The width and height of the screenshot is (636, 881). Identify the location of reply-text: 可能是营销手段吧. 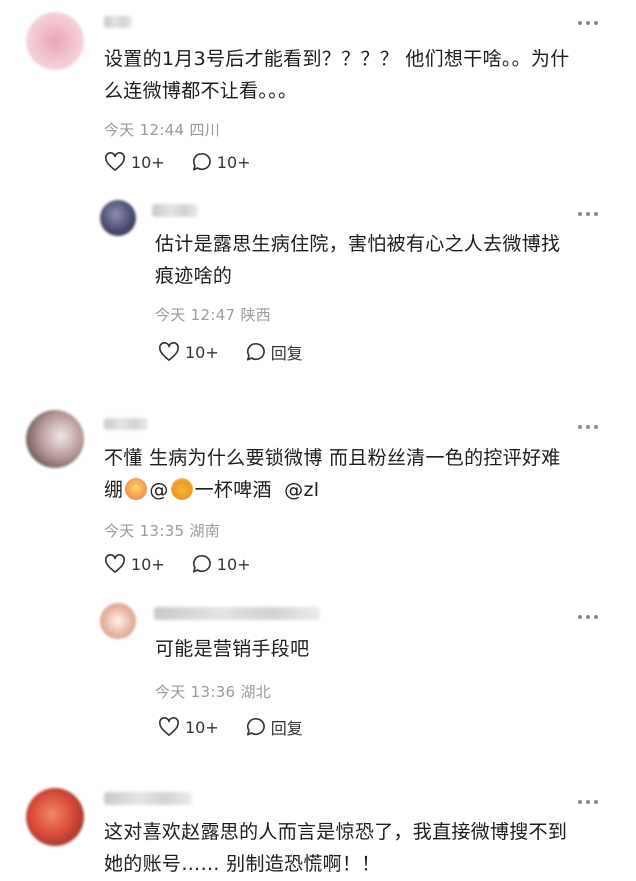
(232, 649).